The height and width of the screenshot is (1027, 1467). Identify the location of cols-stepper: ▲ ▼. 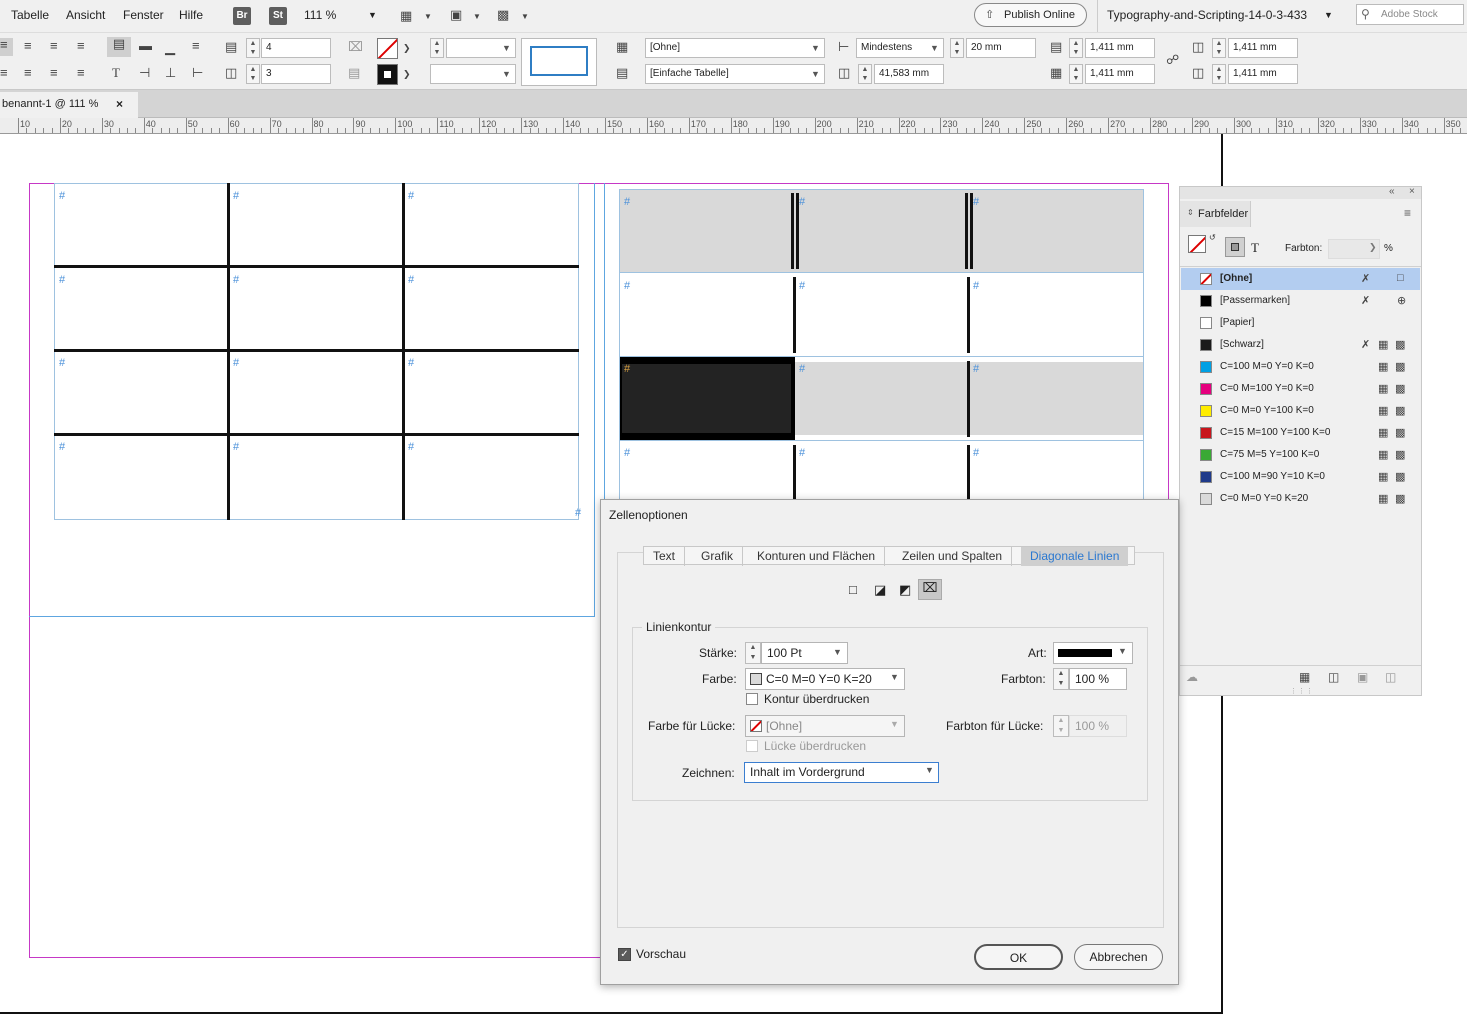
(253, 74).